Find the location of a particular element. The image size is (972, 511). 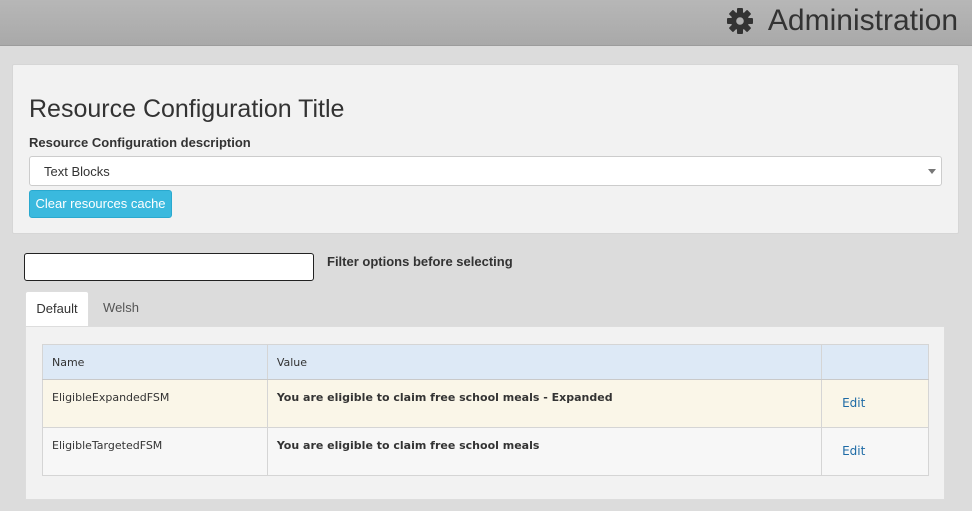

tab-welsh: Welsh is located at coordinates (121, 308).